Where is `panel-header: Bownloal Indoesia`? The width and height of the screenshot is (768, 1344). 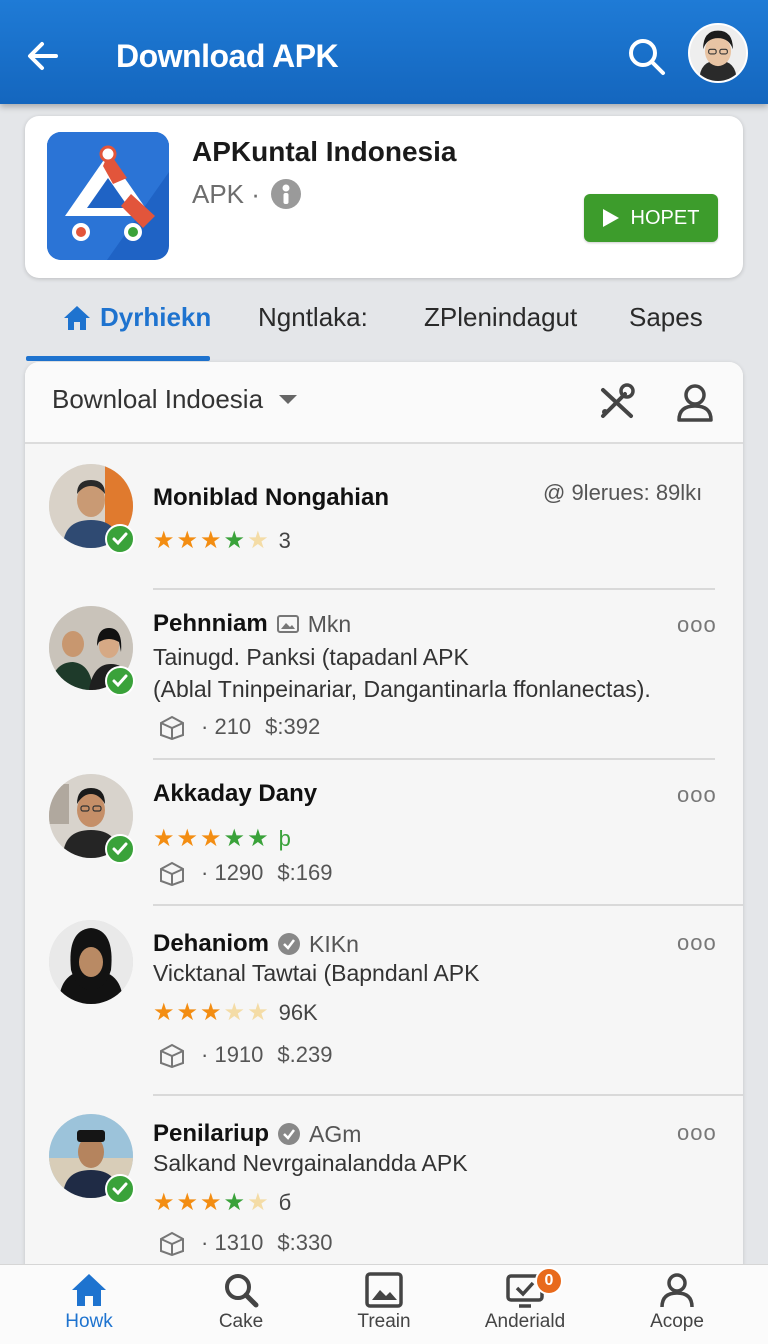
panel-header: Bownloal Indoesia is located at coordinates (384, 403).